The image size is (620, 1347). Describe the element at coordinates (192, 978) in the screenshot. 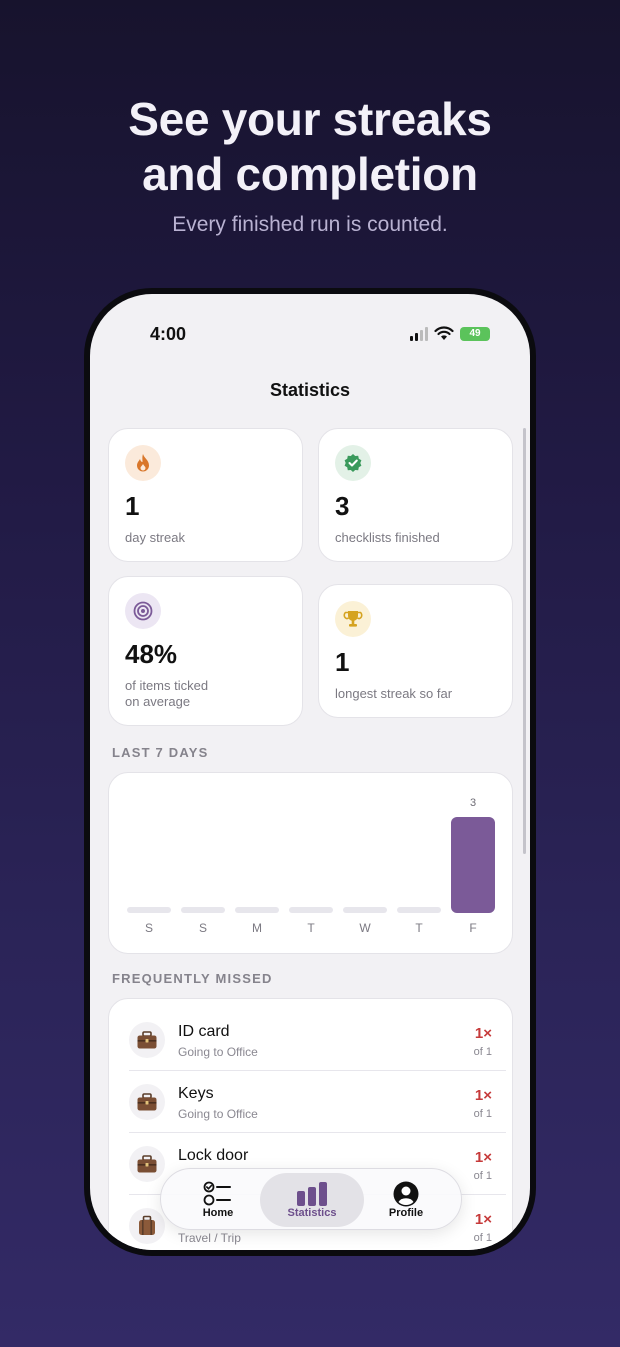

I see `section-label-frequently-missed: FREQUENTLY MISSED` at that location.